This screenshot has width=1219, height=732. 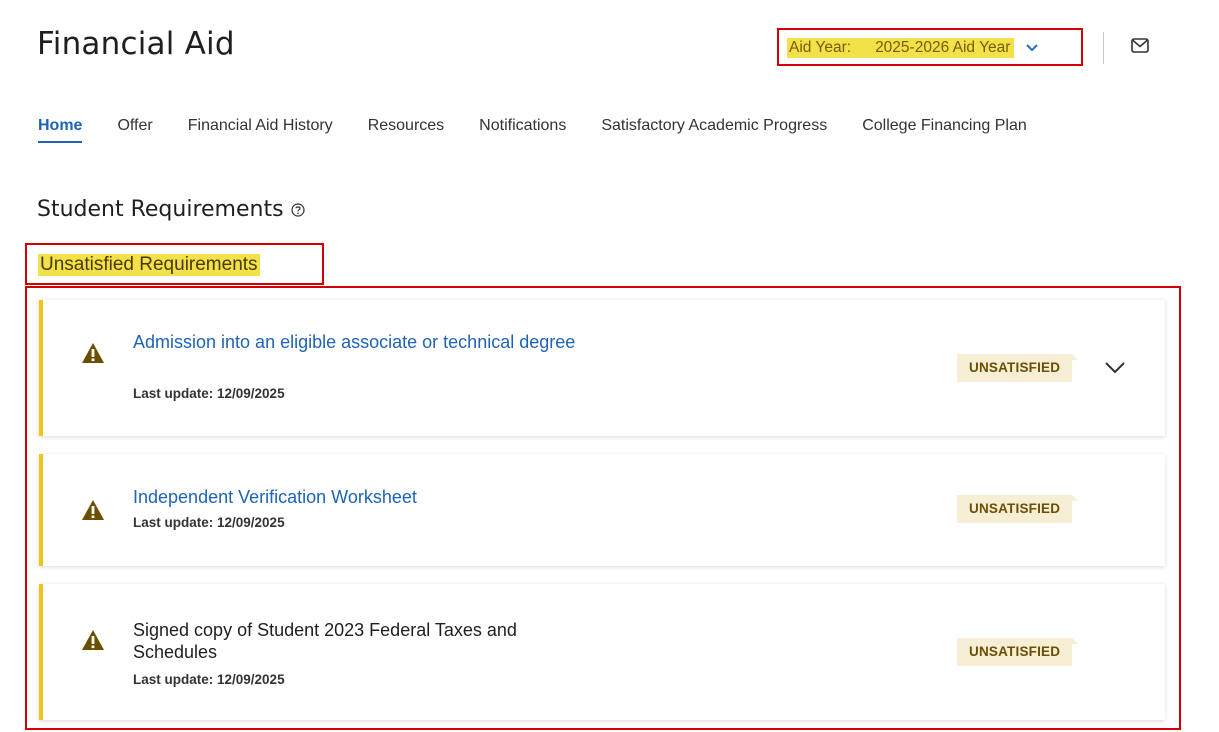 I want to click on aid-year-value: 2025-2026 Aid Year, so click(x=934, y=48).